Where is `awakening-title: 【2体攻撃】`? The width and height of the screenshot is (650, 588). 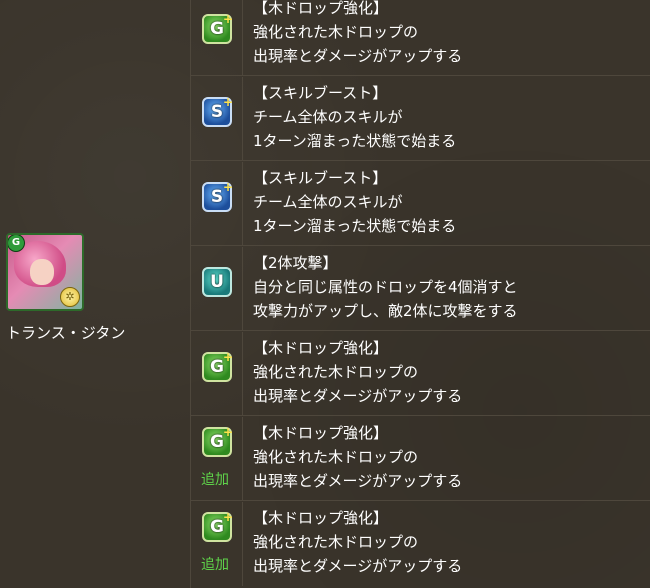
awakening-title: 【2体攻撃】 is located at coordinates (295, 263).